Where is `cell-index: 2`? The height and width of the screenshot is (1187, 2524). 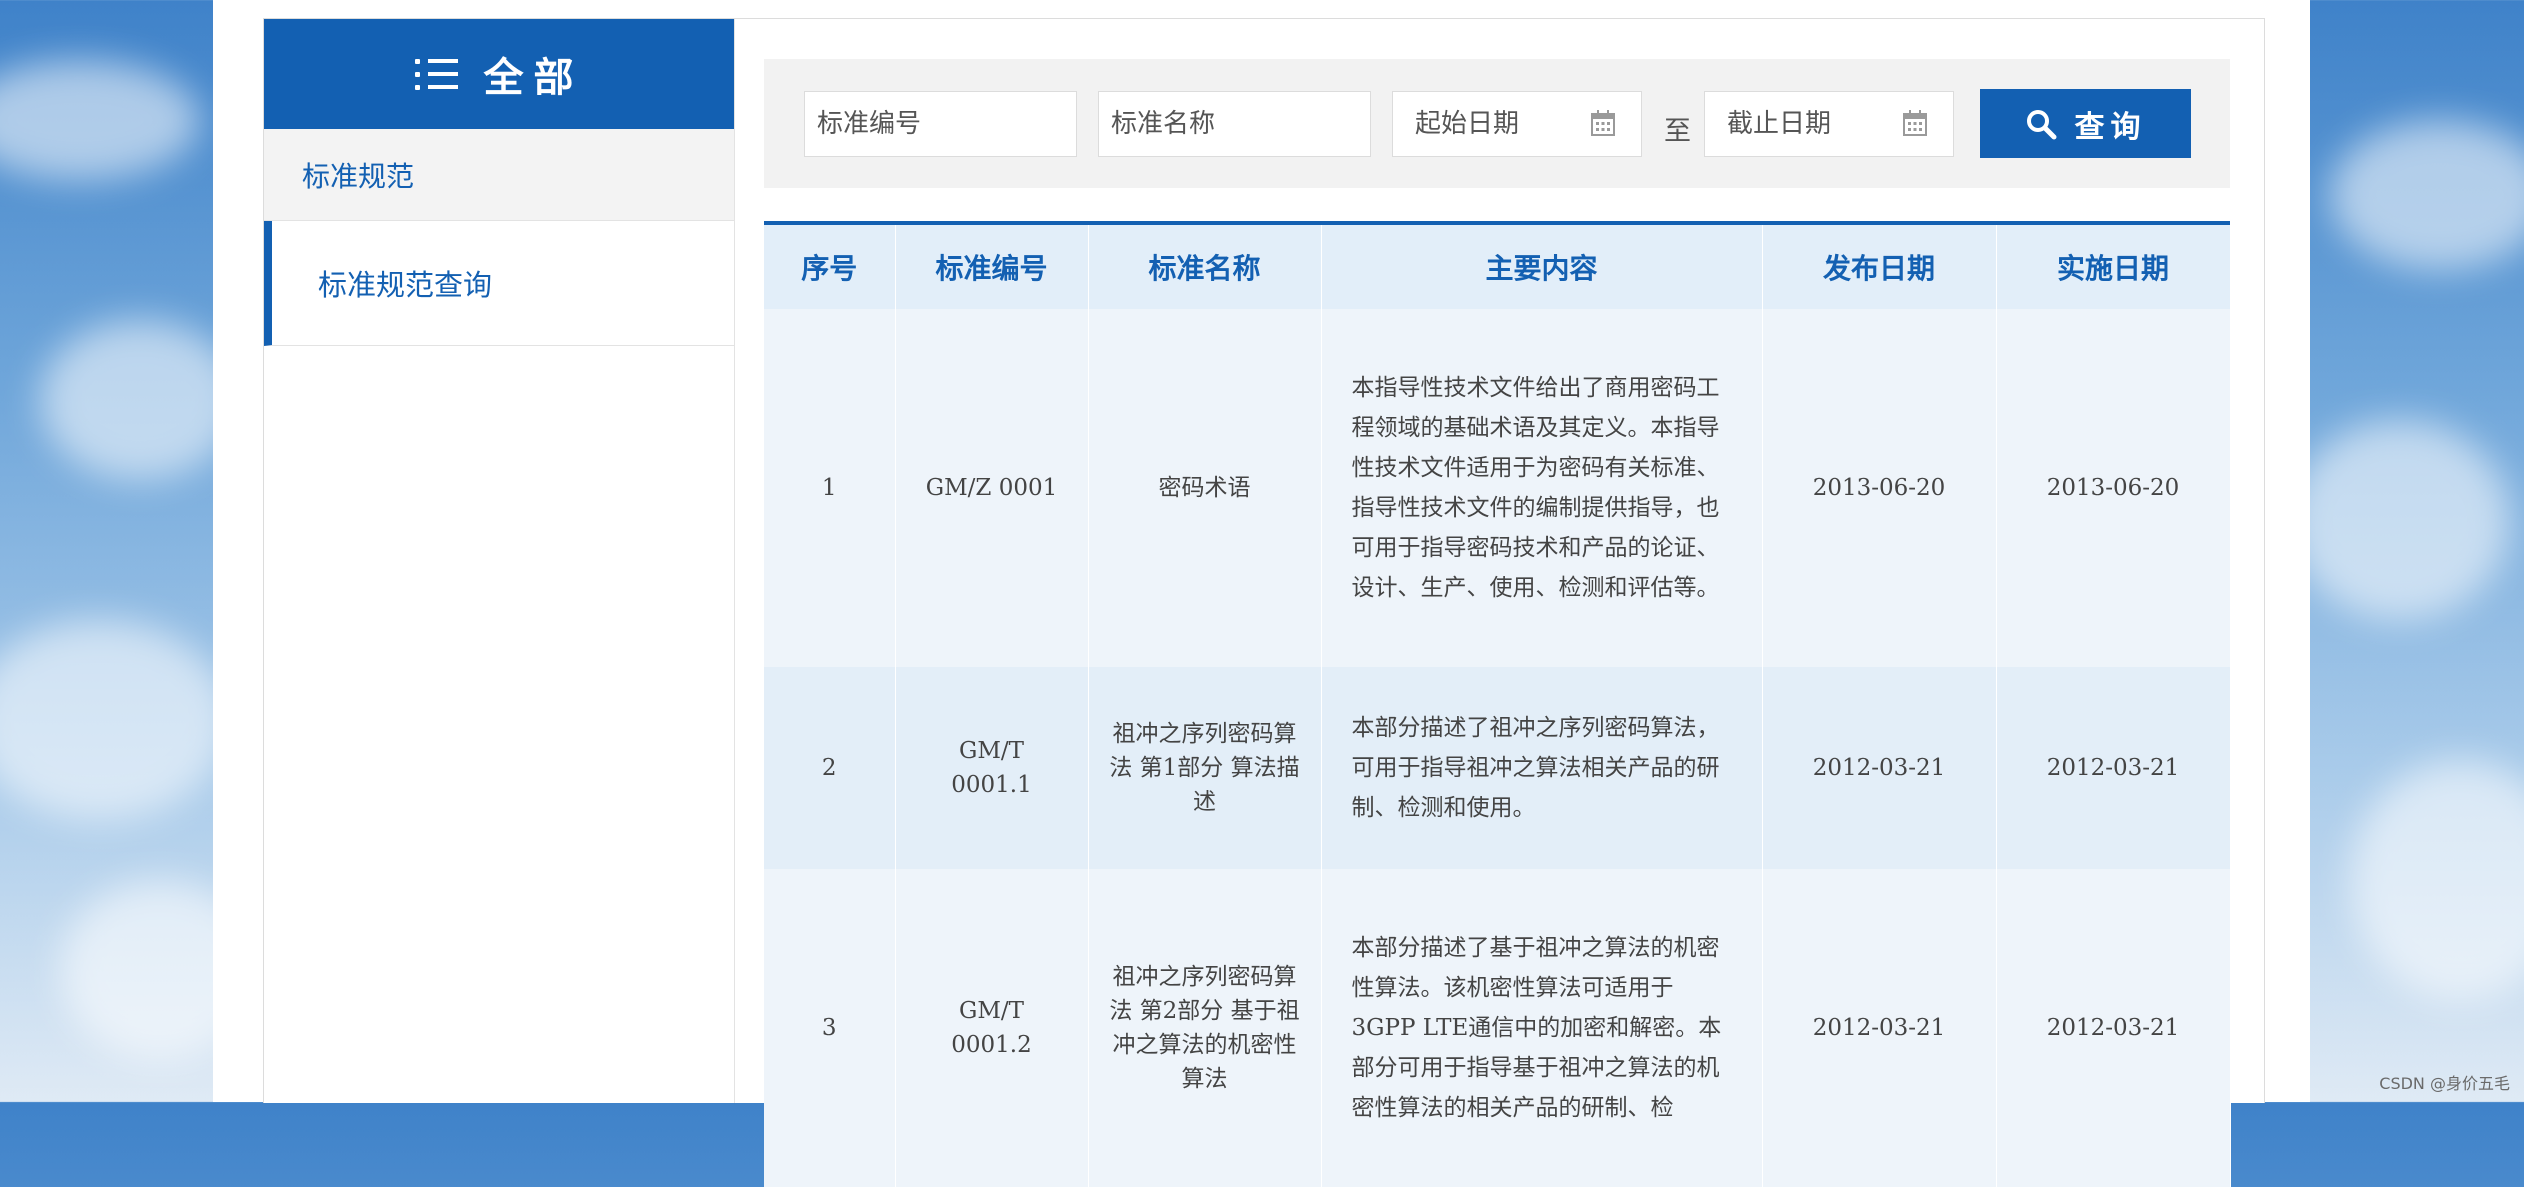 cell-index: 2 is located at coordinates (830, 768).